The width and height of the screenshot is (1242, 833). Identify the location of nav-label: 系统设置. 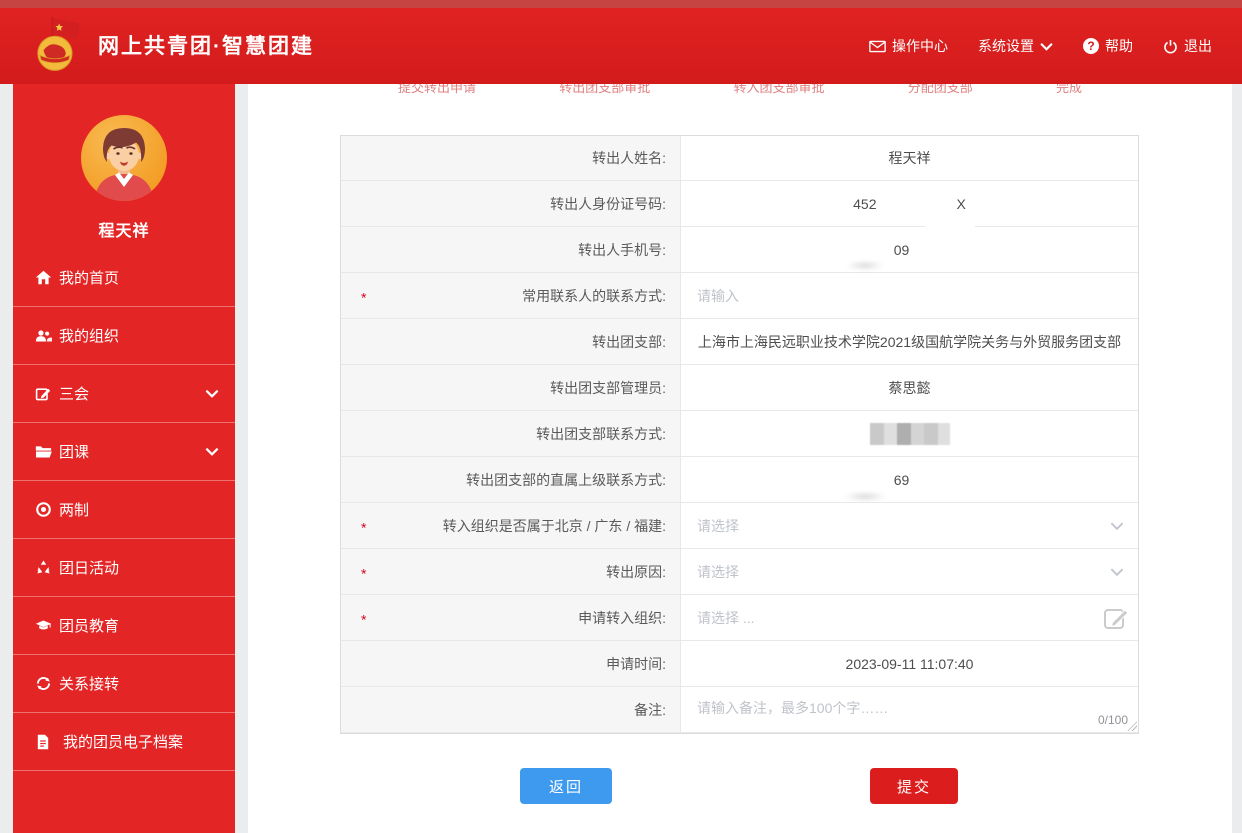
(1006, 46).